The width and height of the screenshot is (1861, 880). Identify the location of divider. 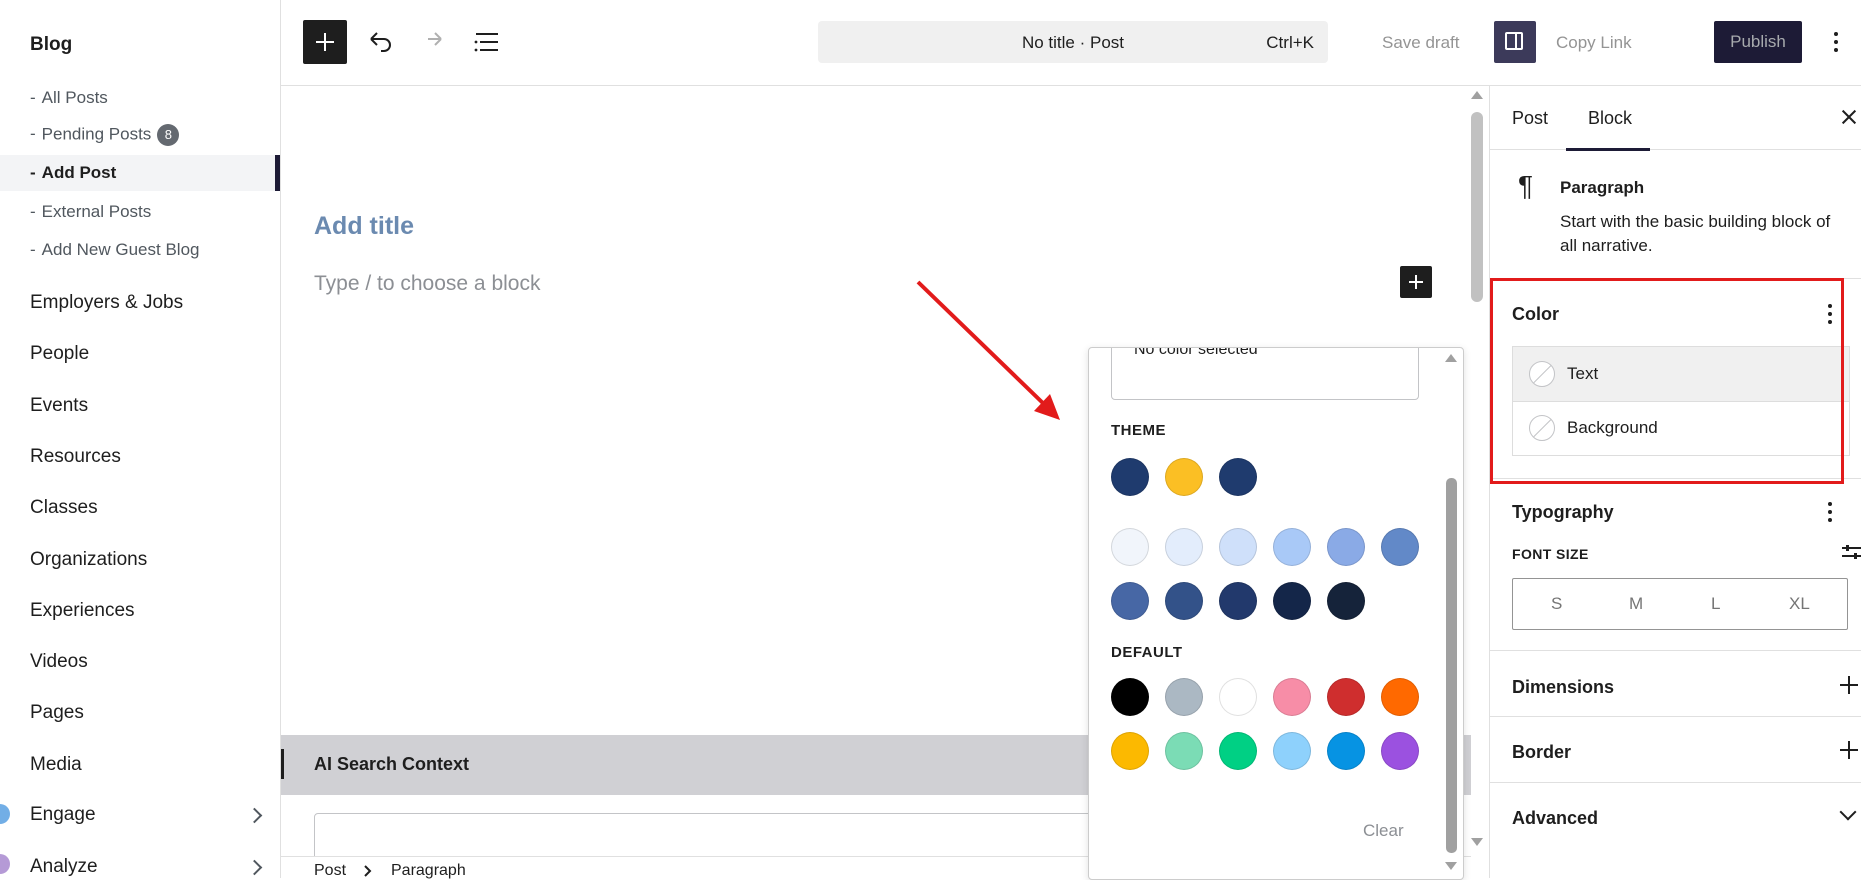
(1675, 782).